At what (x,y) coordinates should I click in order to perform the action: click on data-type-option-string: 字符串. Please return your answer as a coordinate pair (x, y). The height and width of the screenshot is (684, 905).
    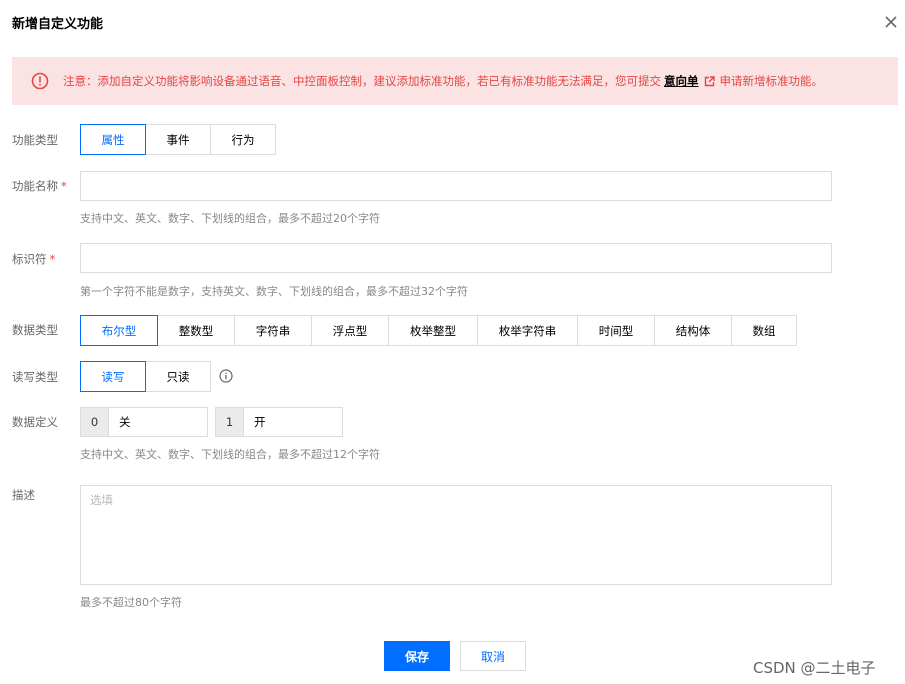
    Looking at the image, I should click on (273, 330).